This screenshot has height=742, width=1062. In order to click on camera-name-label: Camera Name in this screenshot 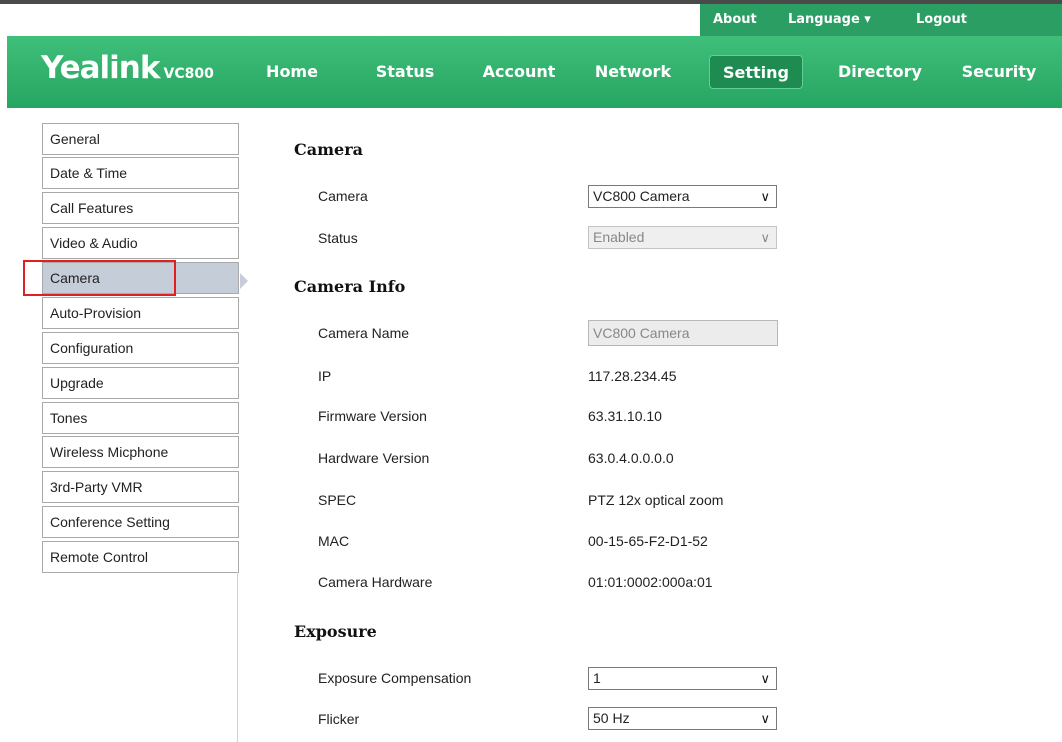, I will do `click(364, 333)`.